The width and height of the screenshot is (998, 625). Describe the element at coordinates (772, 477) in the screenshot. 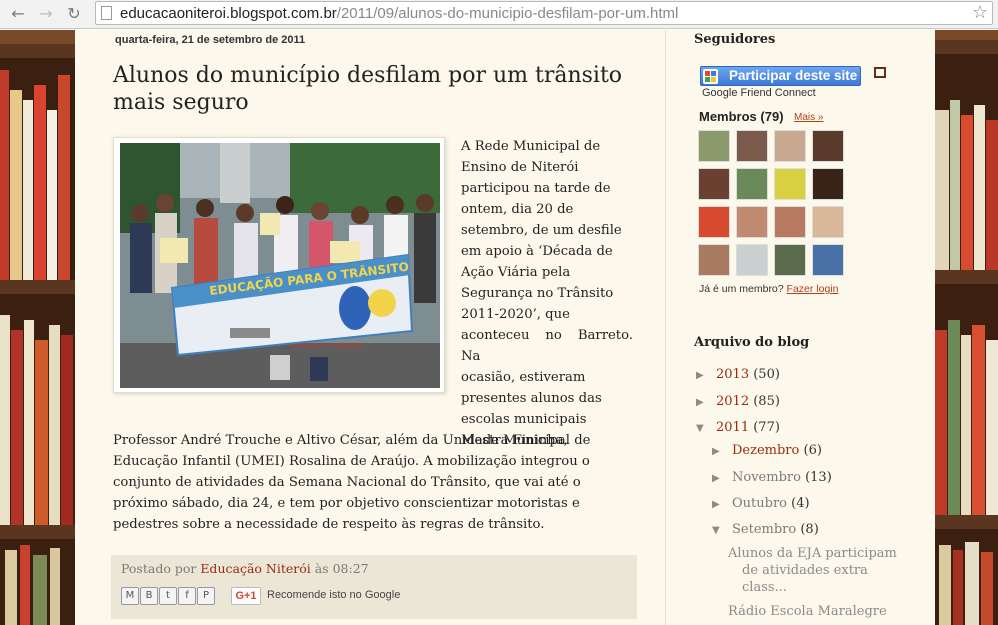

I see `archive-month-novembro: ▶ Novembro (13)` at that location.